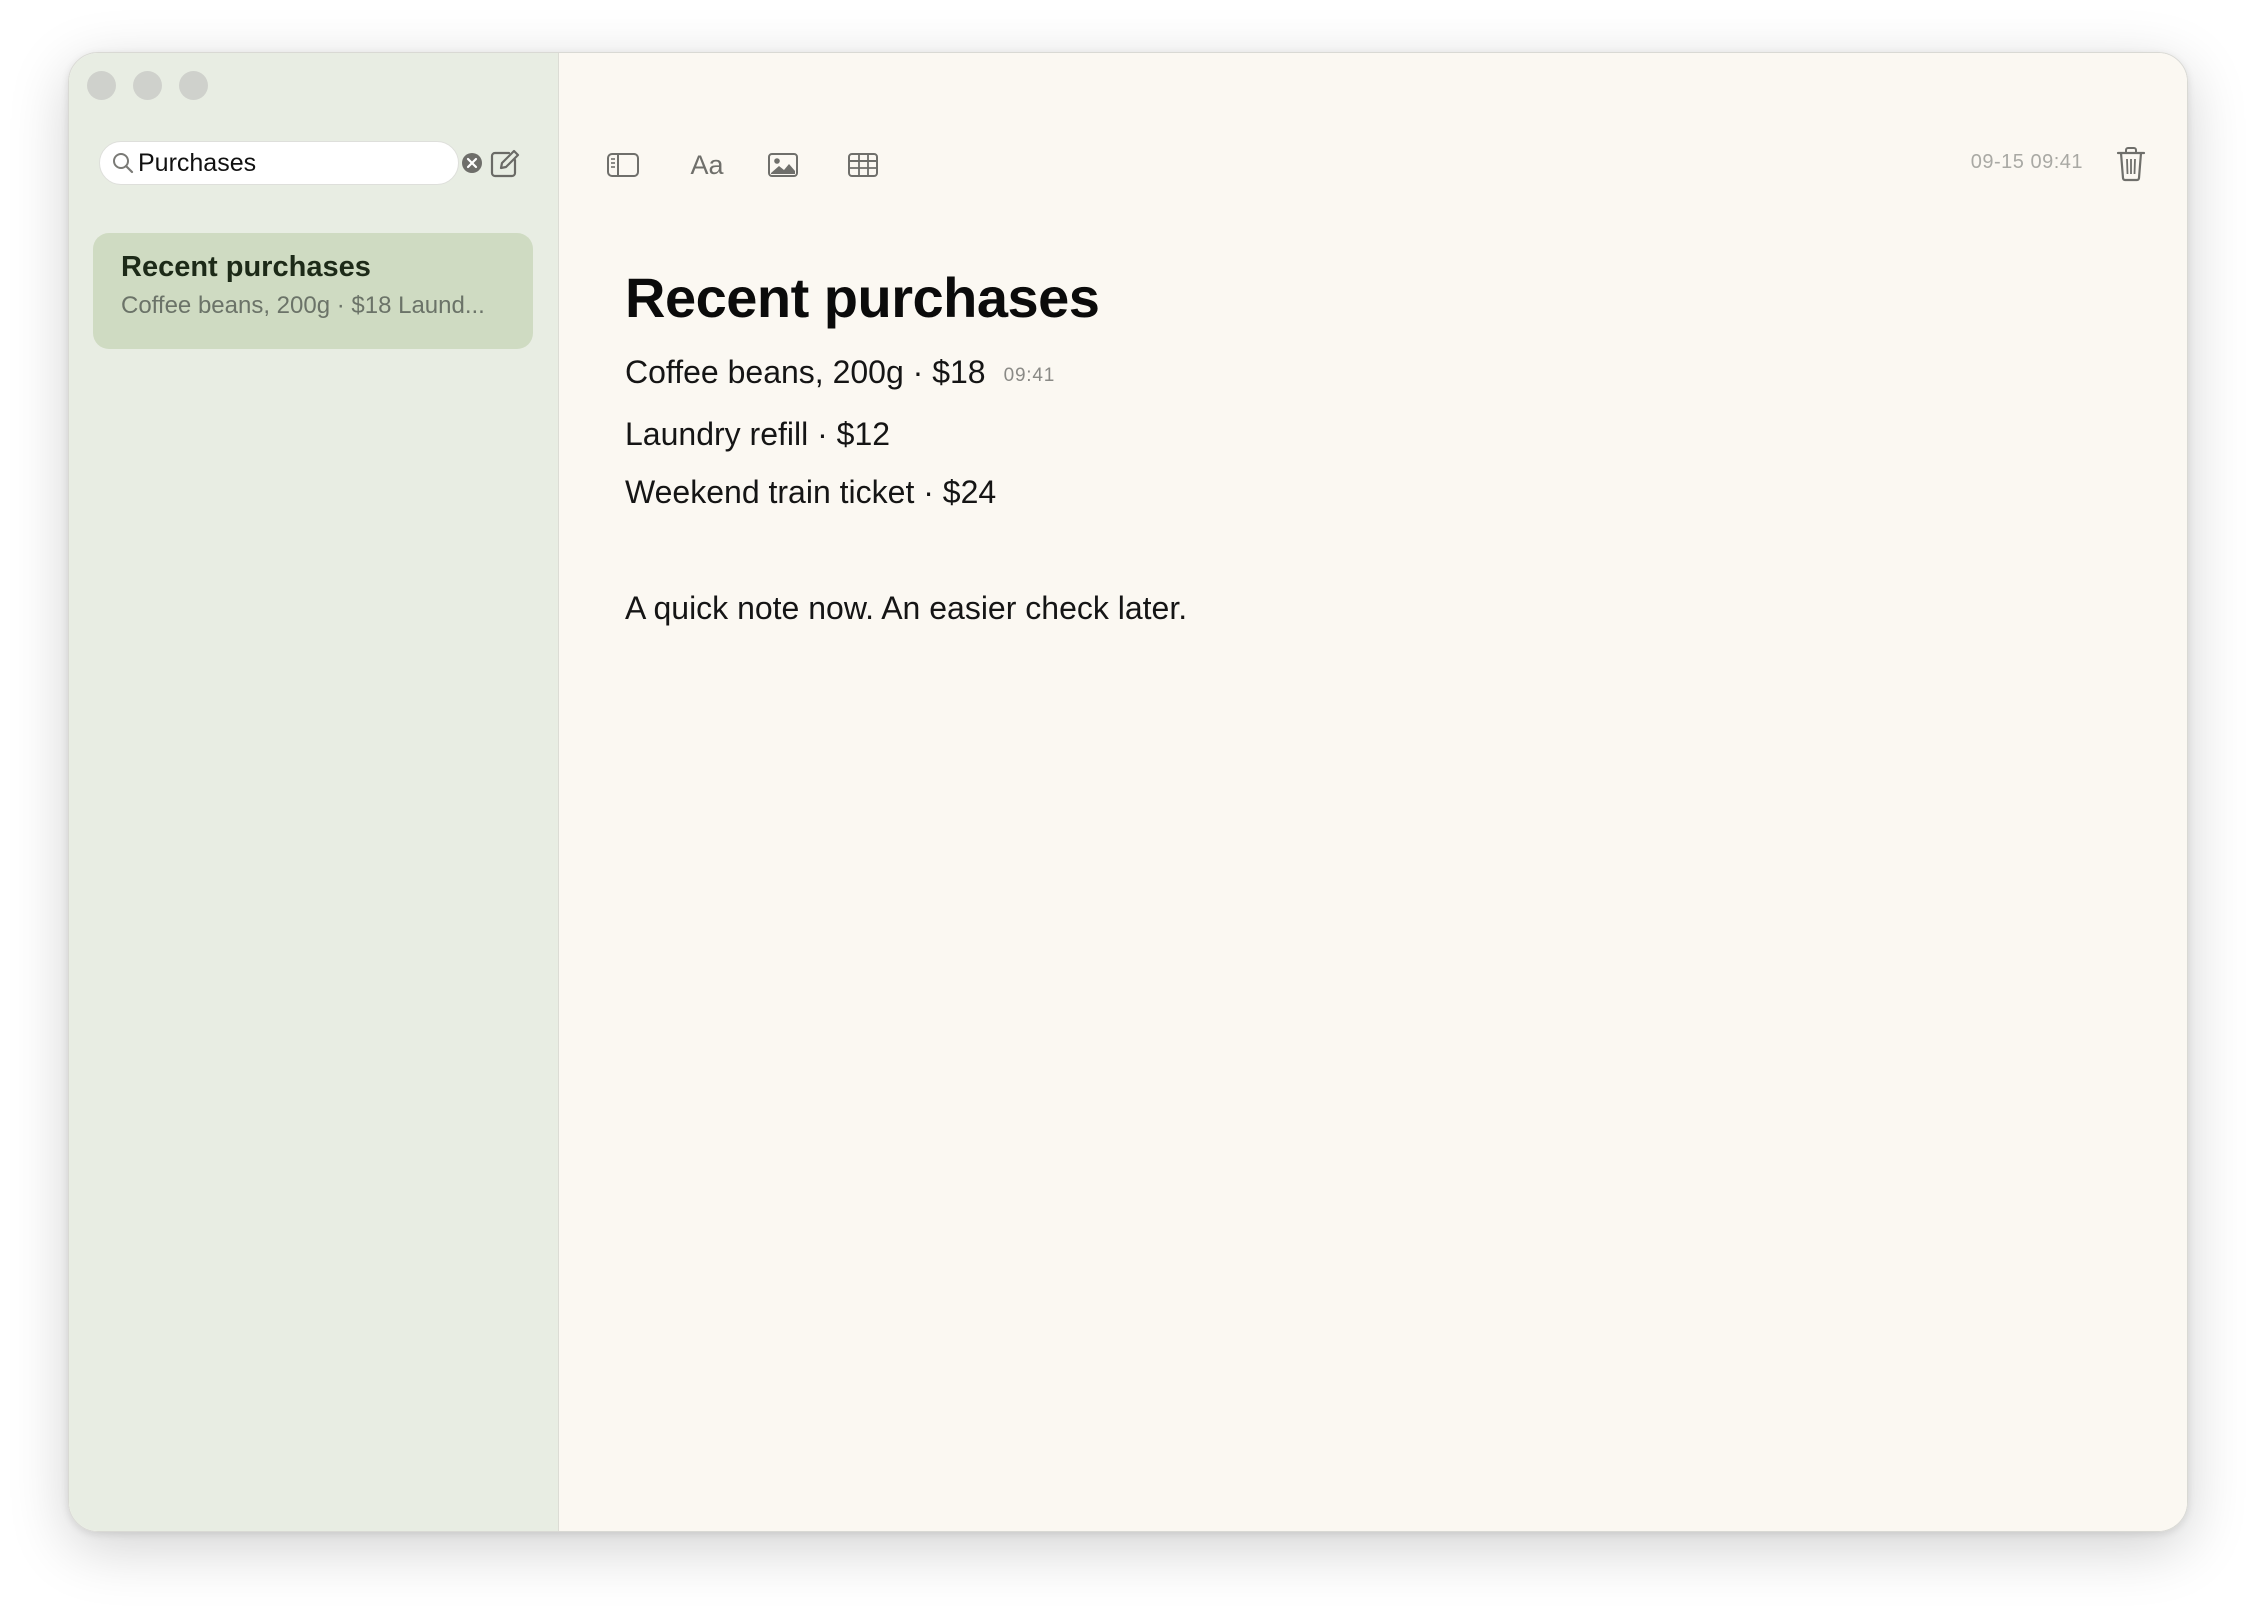 This screenshot has height=1616, width=2256. I want to click on note-title: Recent purchases, so click(1376, 298).